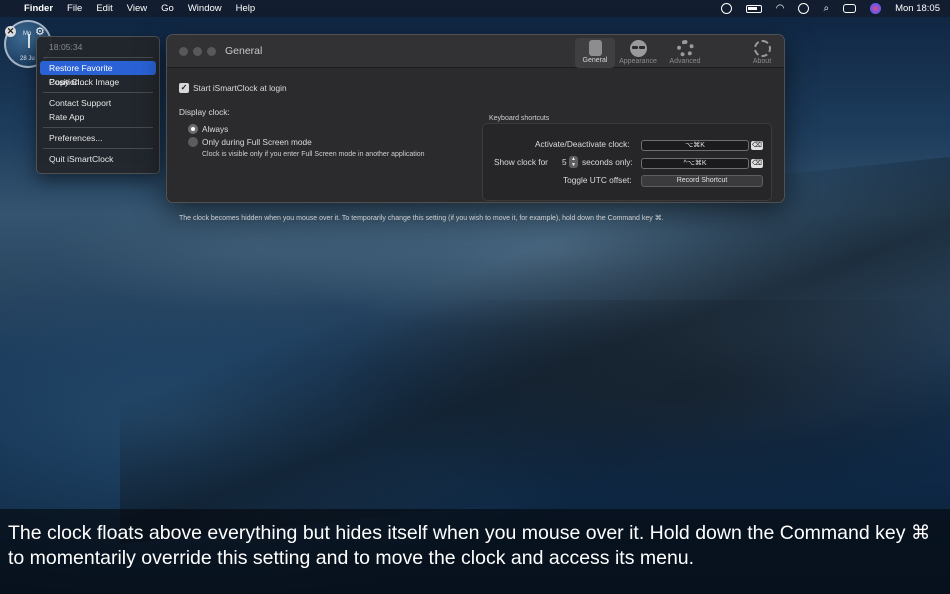 This screenshot has height=594, width=950. Describe the element at coordinates (564, 162) in the screenshot. I see `show-seconds-value: 5` at that location.